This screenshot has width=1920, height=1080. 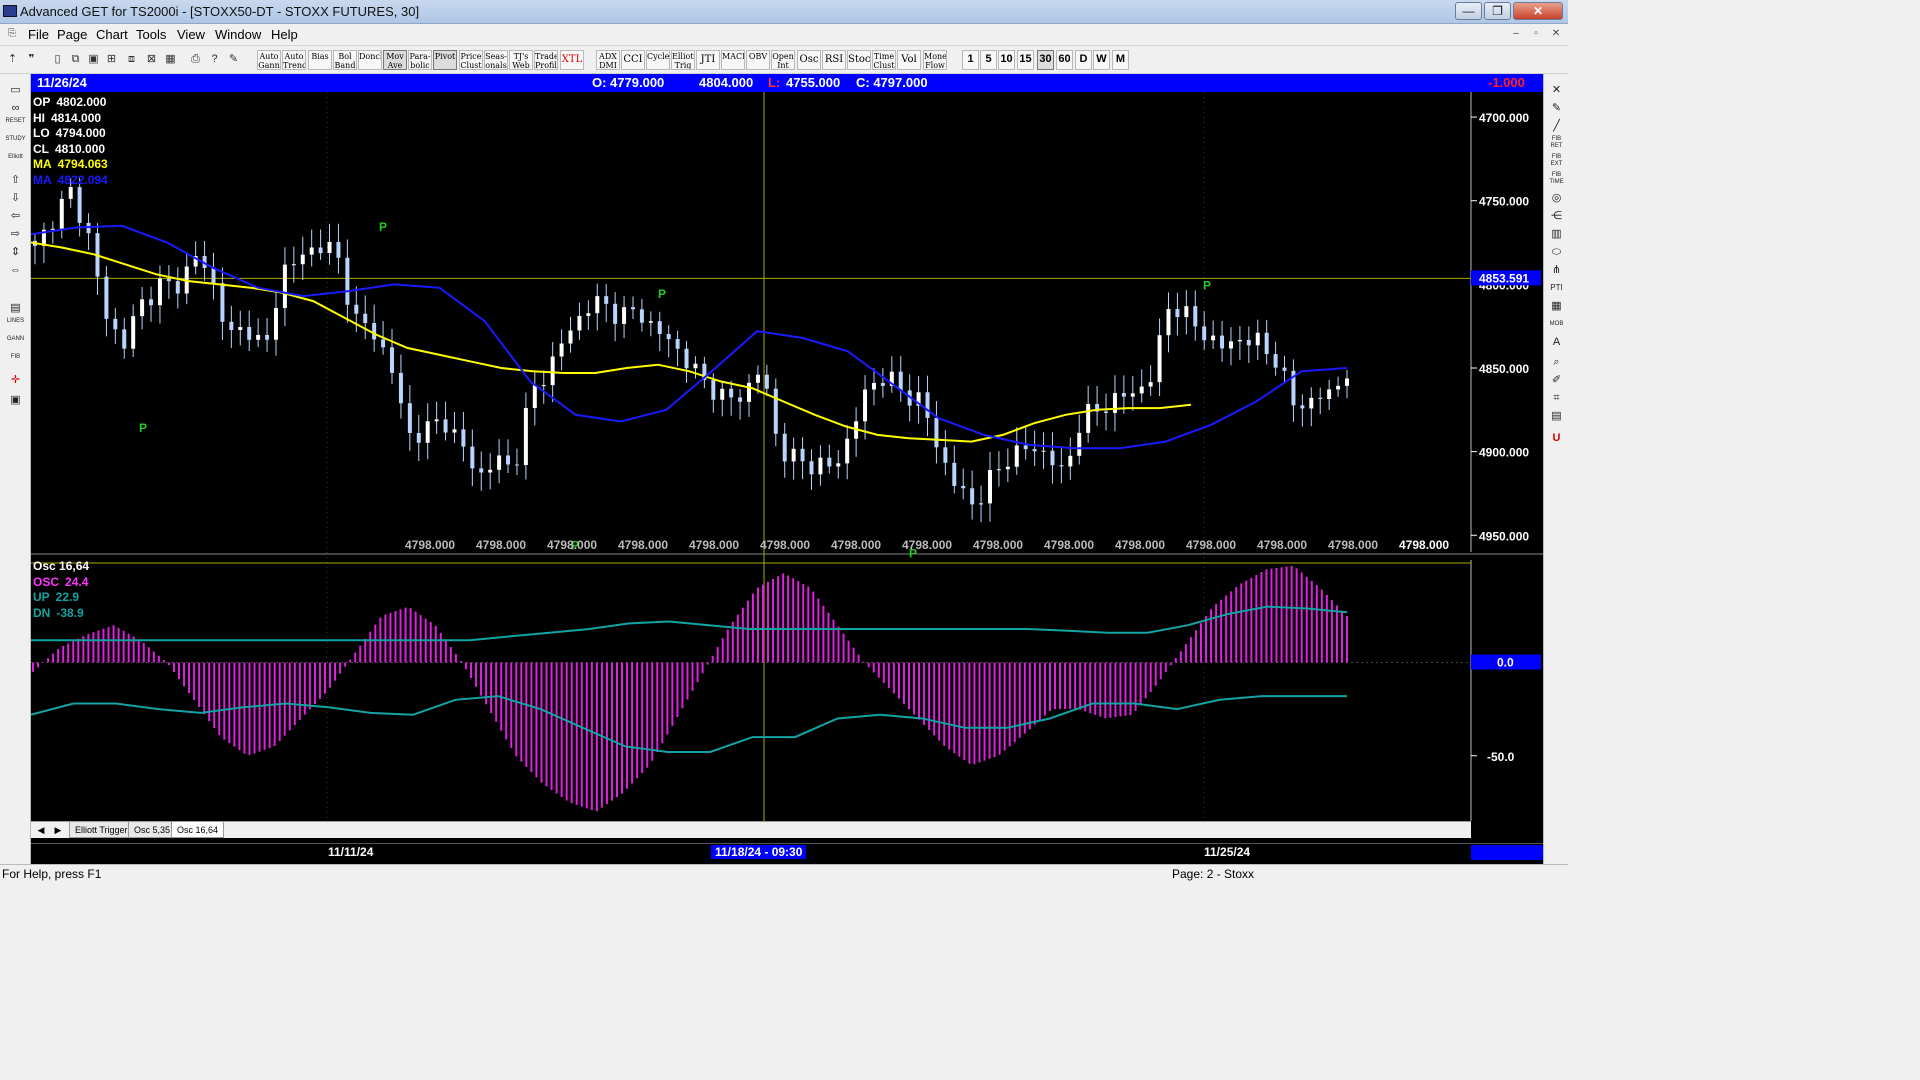 What do you see at coordinates (15, 380) in the screenshot?
I see `crosshair-icon: ✛` at bounding box center [15, 380].